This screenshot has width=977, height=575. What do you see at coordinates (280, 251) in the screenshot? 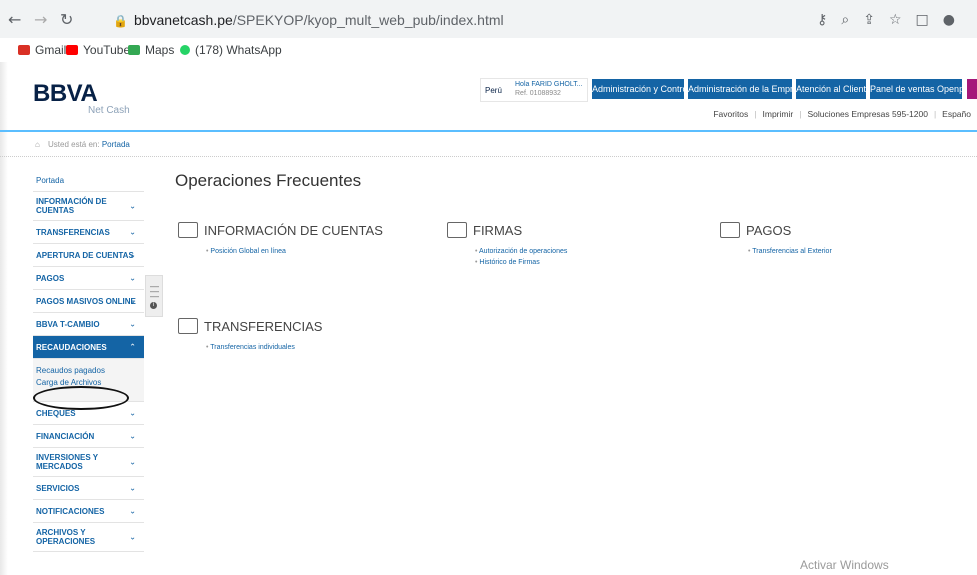
I see `link-posicion-global: Posición Global en línea` at bounding box center [280, 251].